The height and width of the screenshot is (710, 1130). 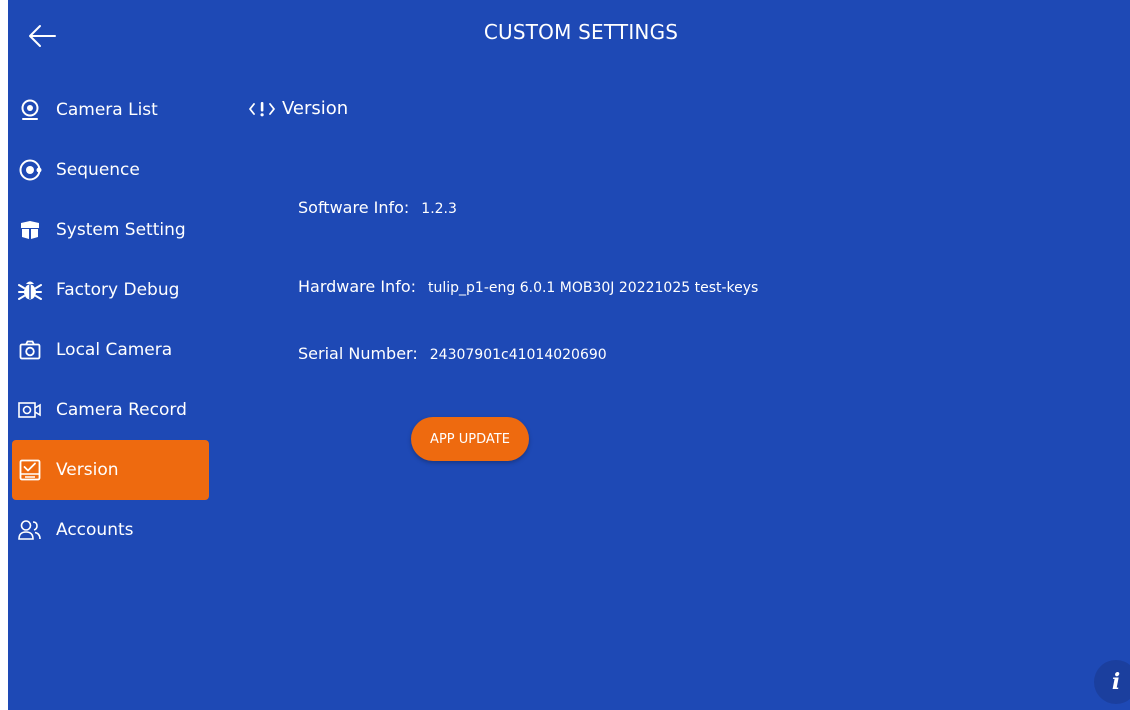 I want to click on checked-screen-icon, so click(x=30, y=470).